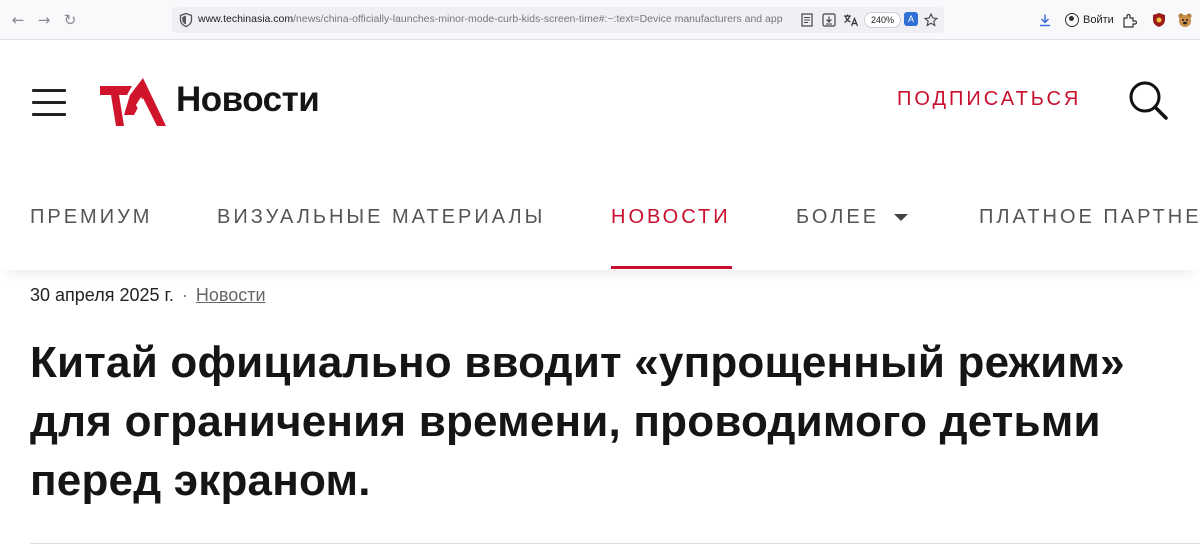 The height and width of the screenshot is (545, 1200). What do you see at coordinates (102, 295) in the screenshot?
I see `article-date: 30 апреля 2025 г.` at bounding box center [102, 295].